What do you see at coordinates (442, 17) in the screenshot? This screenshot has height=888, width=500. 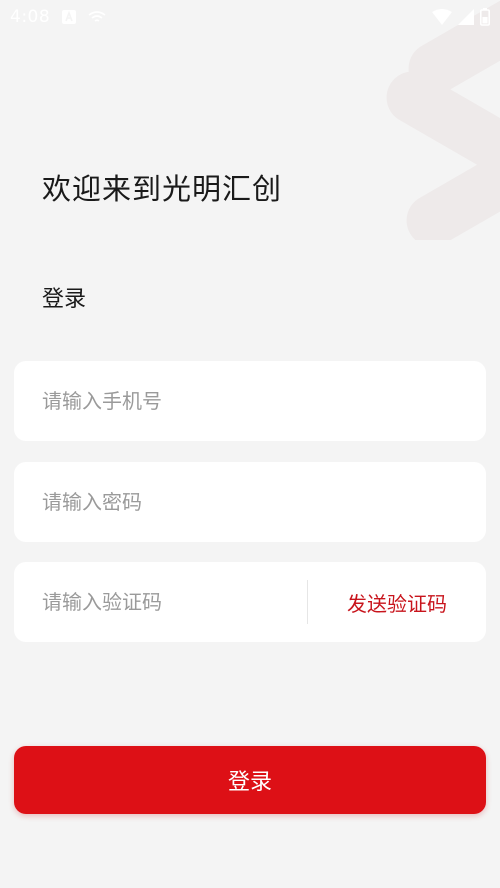 I see `wifi-icon` at bounding box center [442, 17].